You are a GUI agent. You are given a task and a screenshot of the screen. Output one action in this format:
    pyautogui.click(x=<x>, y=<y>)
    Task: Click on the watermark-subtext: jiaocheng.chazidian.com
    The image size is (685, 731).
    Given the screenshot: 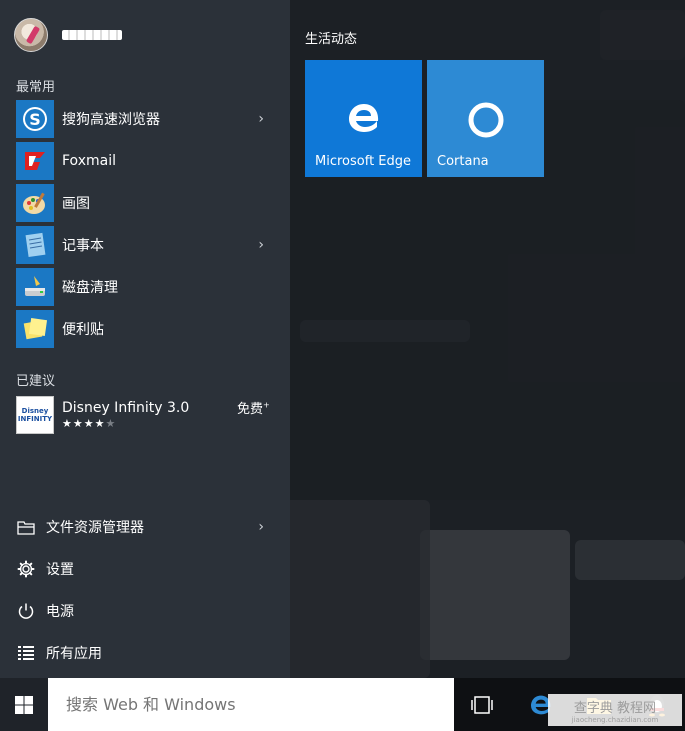 What is the action you would take?
    pyautogui.click(x=615, y=719)
    